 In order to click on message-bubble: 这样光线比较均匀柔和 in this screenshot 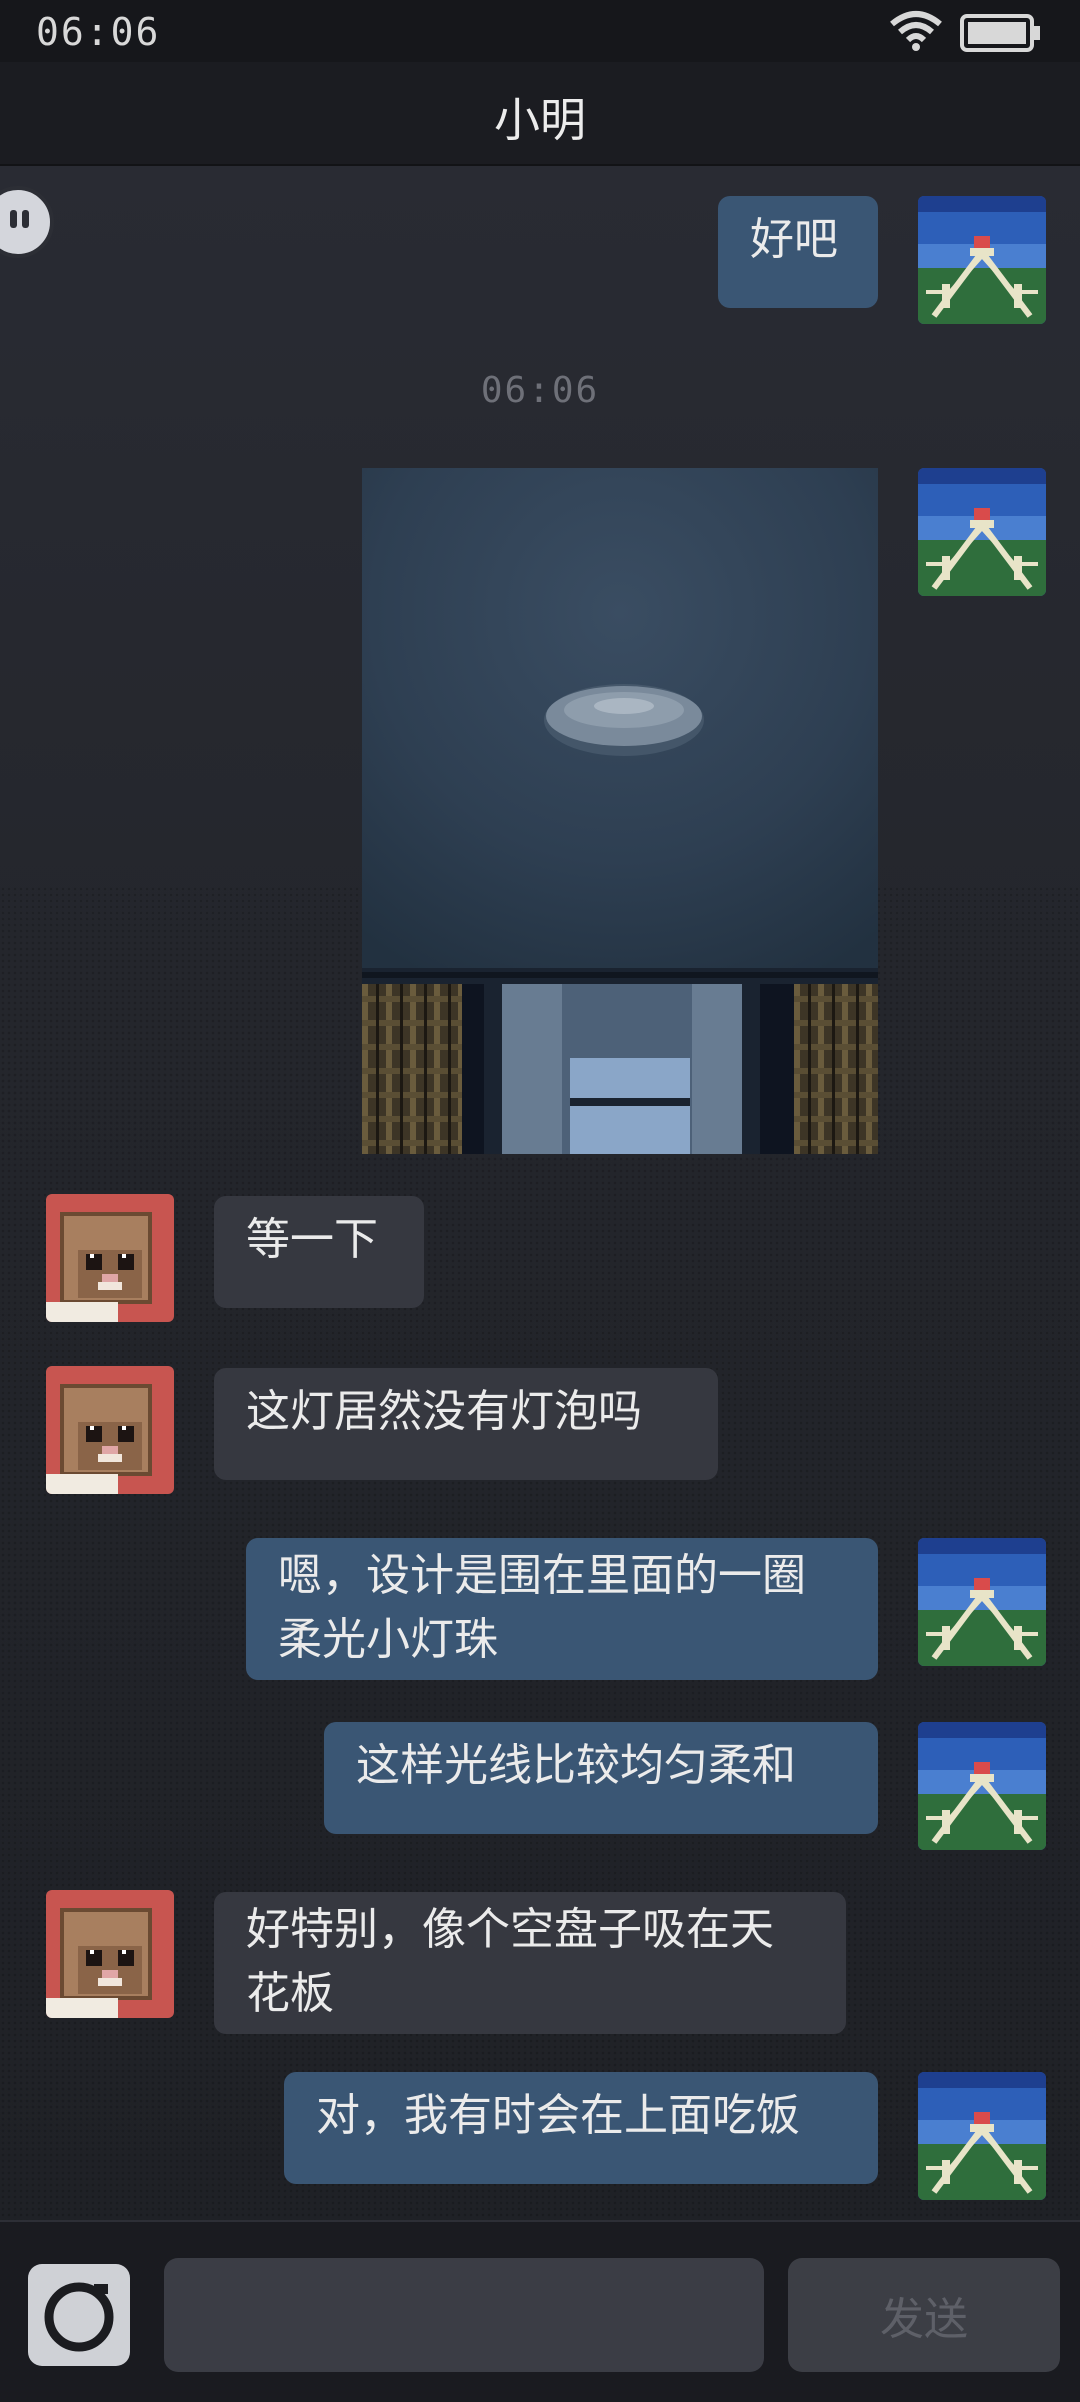, I will do `click(601, 1778)`.